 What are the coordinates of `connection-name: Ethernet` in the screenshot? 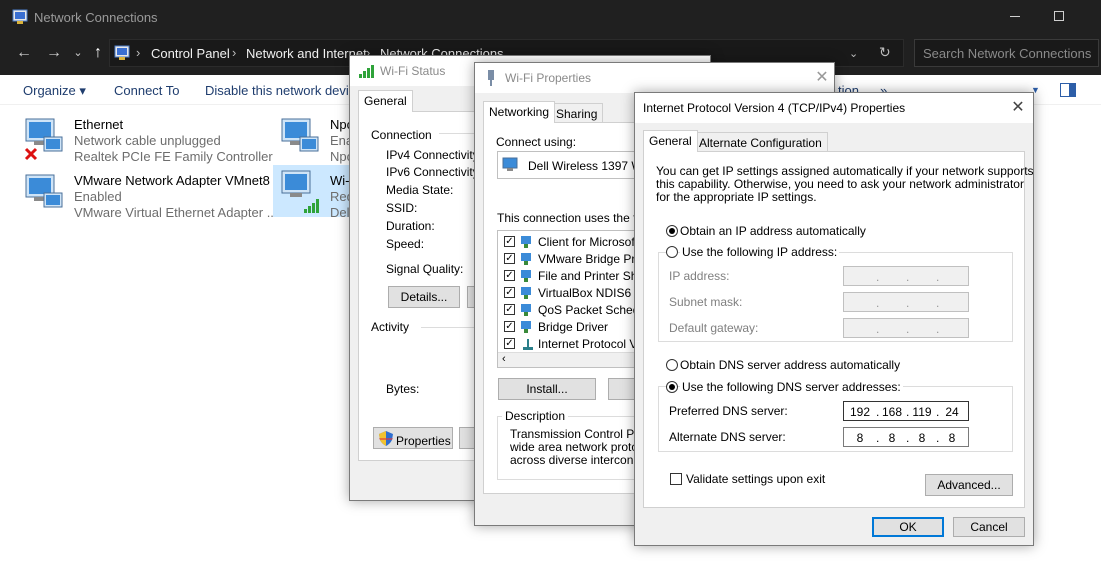 It's located at (99, 124).